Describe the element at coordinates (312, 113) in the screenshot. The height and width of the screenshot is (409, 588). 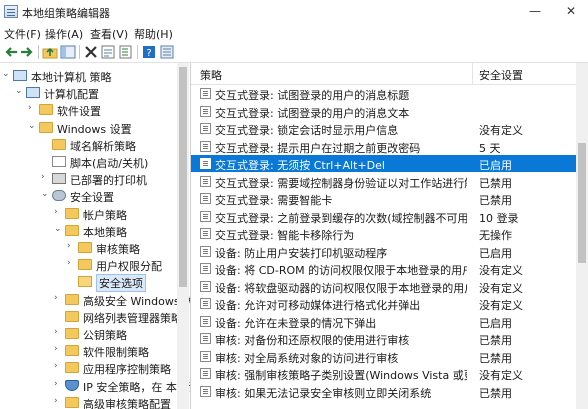
I see `policy-name: 交互式登录: 试图登录的用户的消息文本` at that location.